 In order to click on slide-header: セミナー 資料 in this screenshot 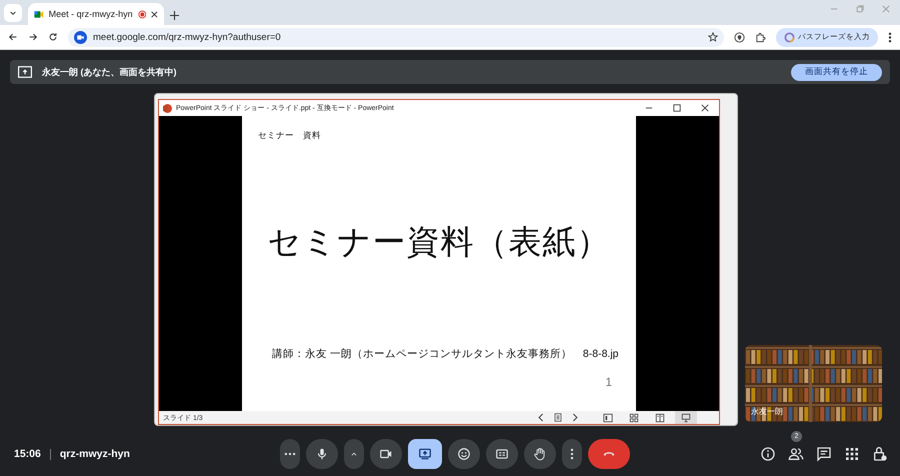, I will do `click(290, 136)`.